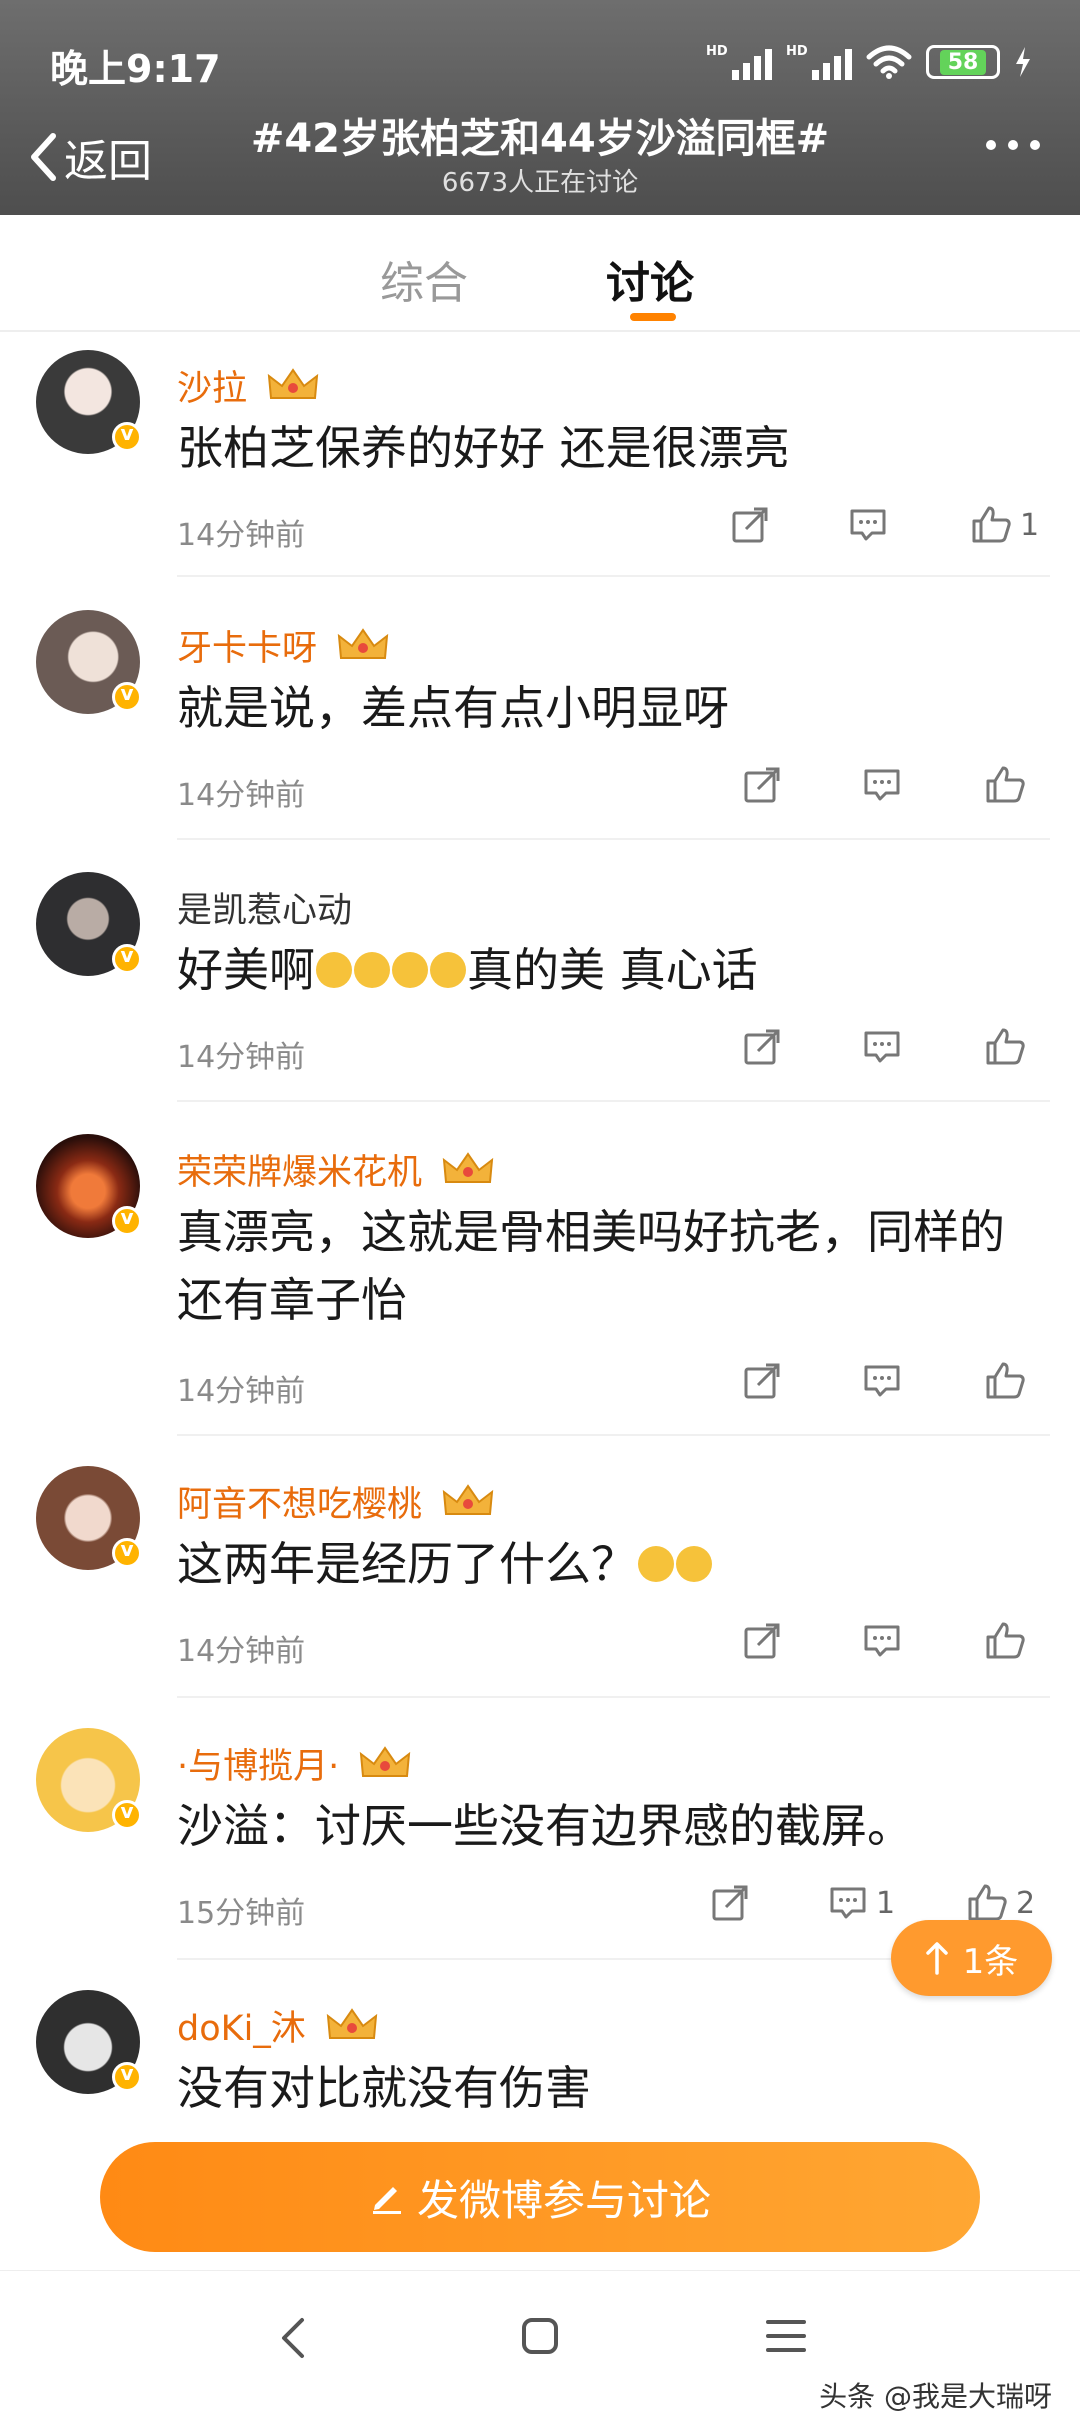 Image resolution: width=1080 pixels, height=2415 pixels. What do you see at coordinates (483, 448) in the screenshot?
I see `comment-text: 张柏芝保养的好好 还是很漂亮` at bounding box center [483, 448].